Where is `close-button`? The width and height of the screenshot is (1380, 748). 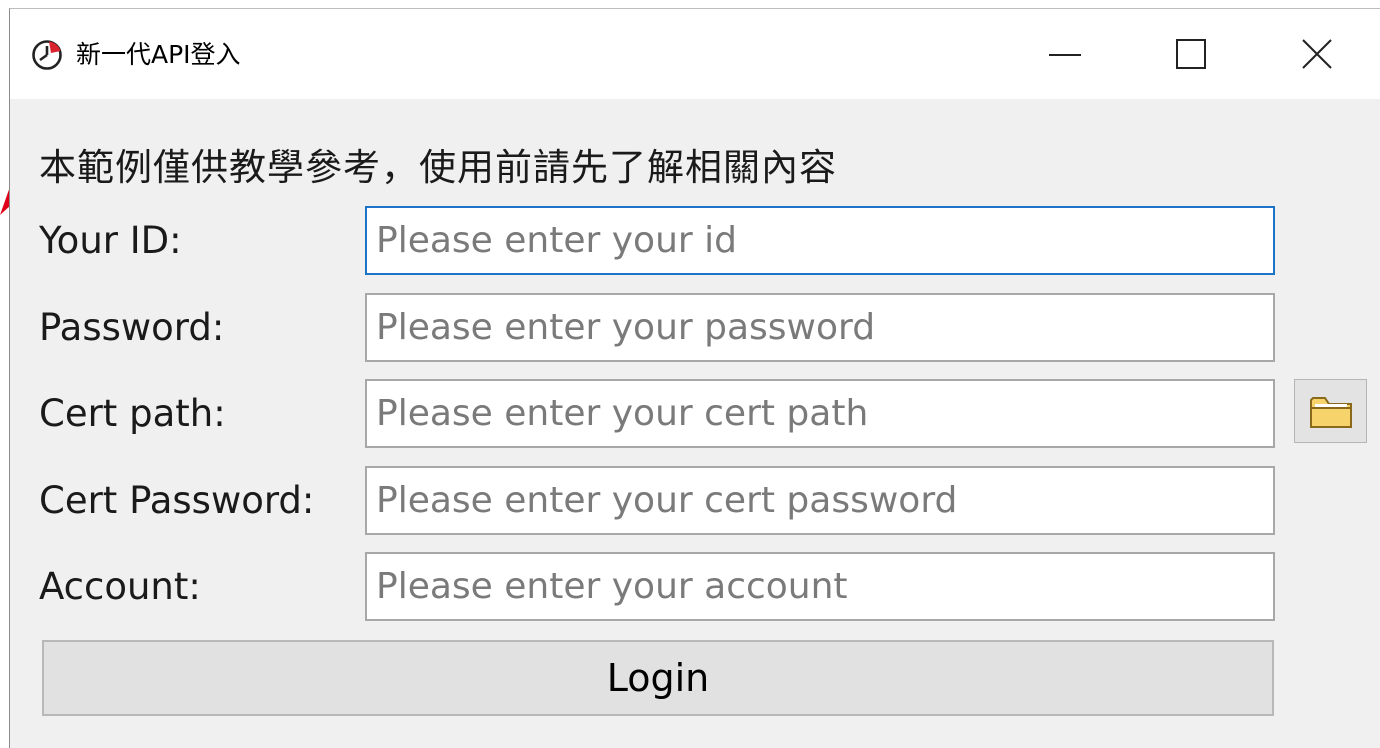
close-button is located at coordinates (1317, 54).